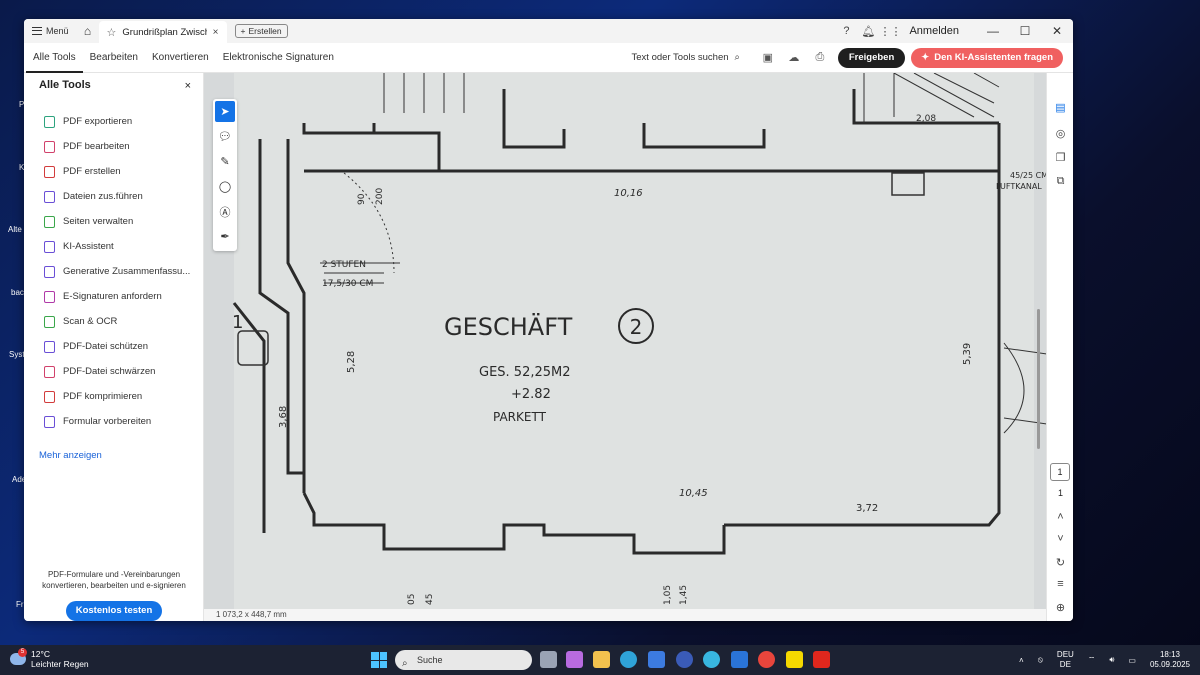 The width and height of the screenshot is (1200, 675). Describe the element at coordinates (225, 111) in the screenshot. I see `select-tool-icon: ➤` at that location.